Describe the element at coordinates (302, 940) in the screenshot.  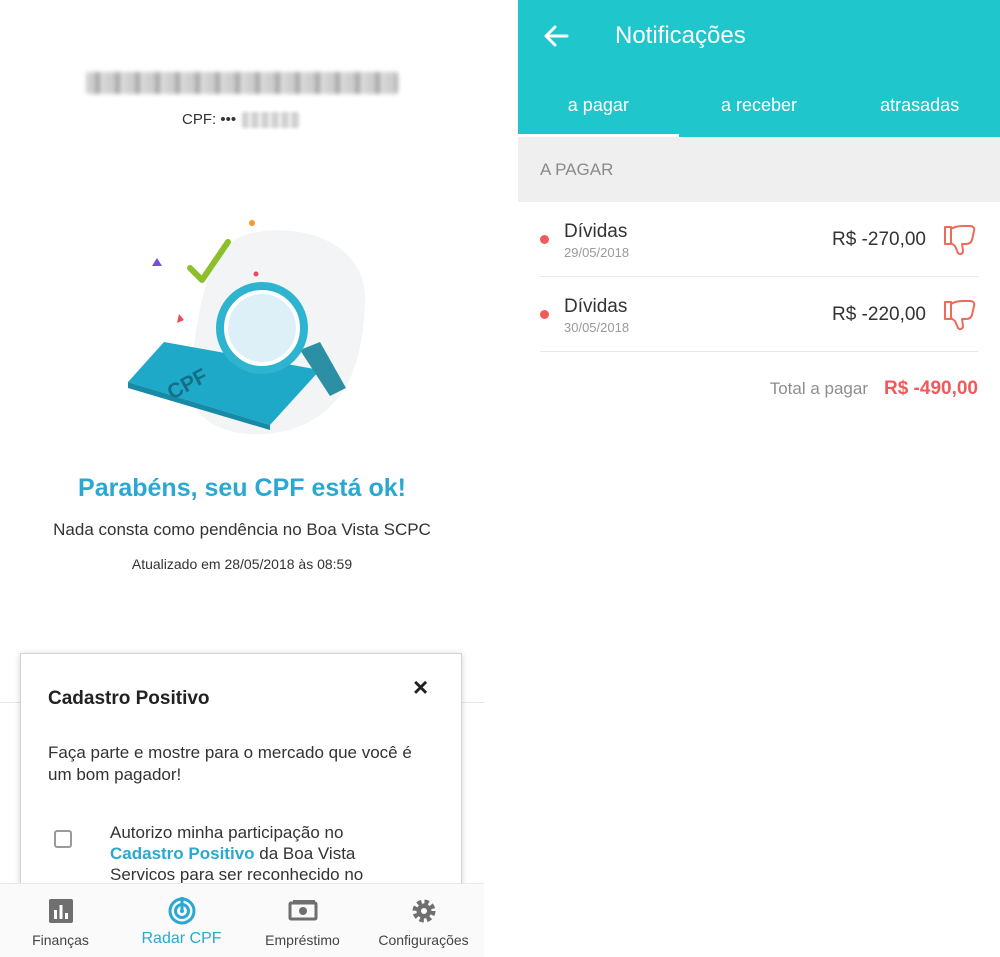
I see `nav-label: Empréstimo` at that location.